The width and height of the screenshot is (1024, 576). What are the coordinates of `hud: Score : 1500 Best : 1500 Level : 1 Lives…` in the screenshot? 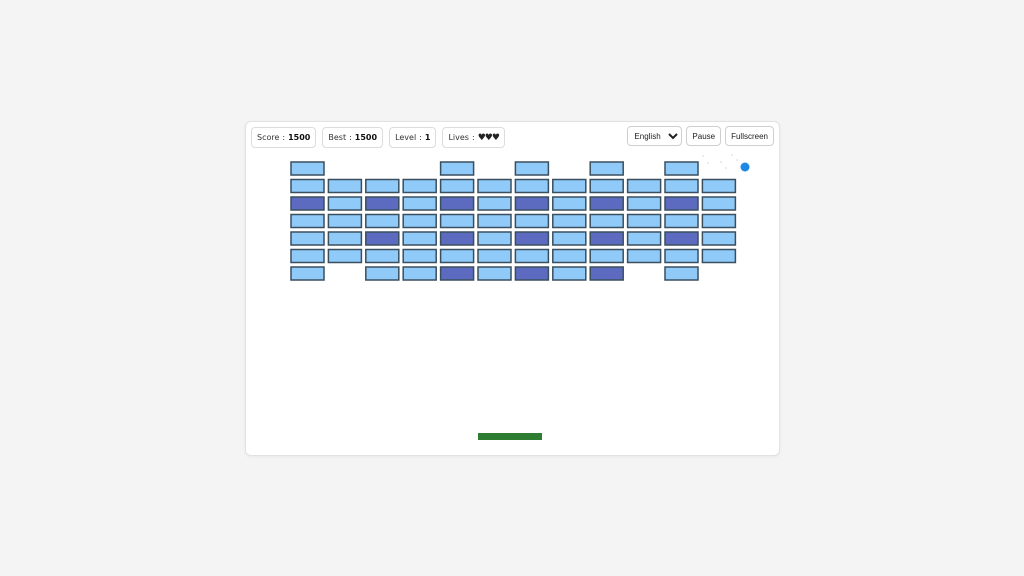 It's located at (378, 137).